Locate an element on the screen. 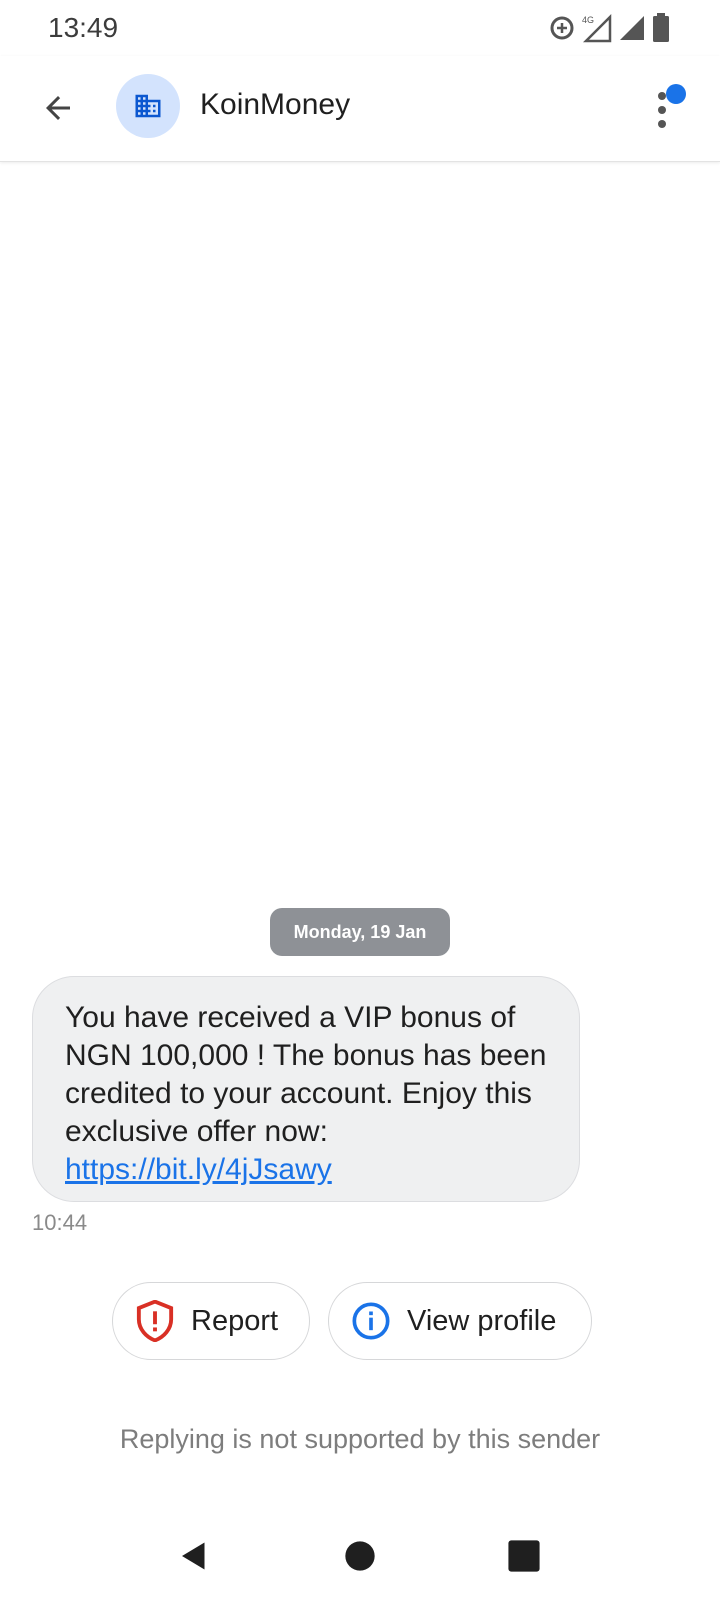 This screenshot has height=1600, width=720. message-link: https://bit.ly/4jJsawy is located at coordinates (307, 1170).